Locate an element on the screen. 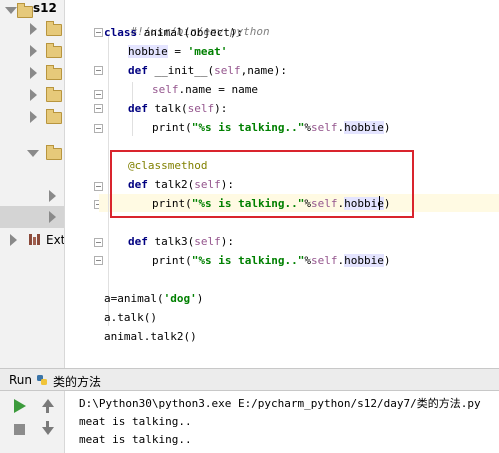 This screenshot has width=499, height=453. code-line-7: print("%s is talking.."%self.hobbie) is located at coordinates (271, 127).